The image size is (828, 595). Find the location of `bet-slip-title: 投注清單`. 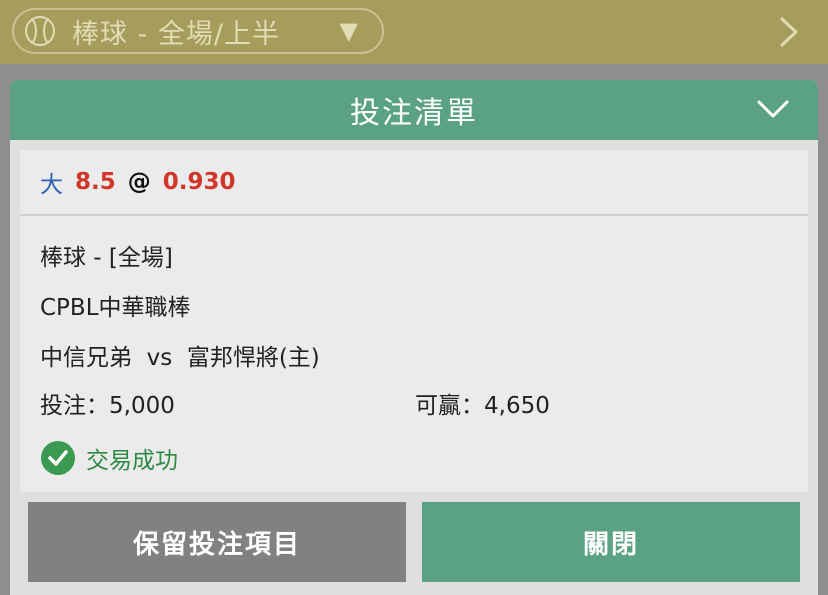

bet-slip-title: 投注清單 is located at coordinates (414, 113).